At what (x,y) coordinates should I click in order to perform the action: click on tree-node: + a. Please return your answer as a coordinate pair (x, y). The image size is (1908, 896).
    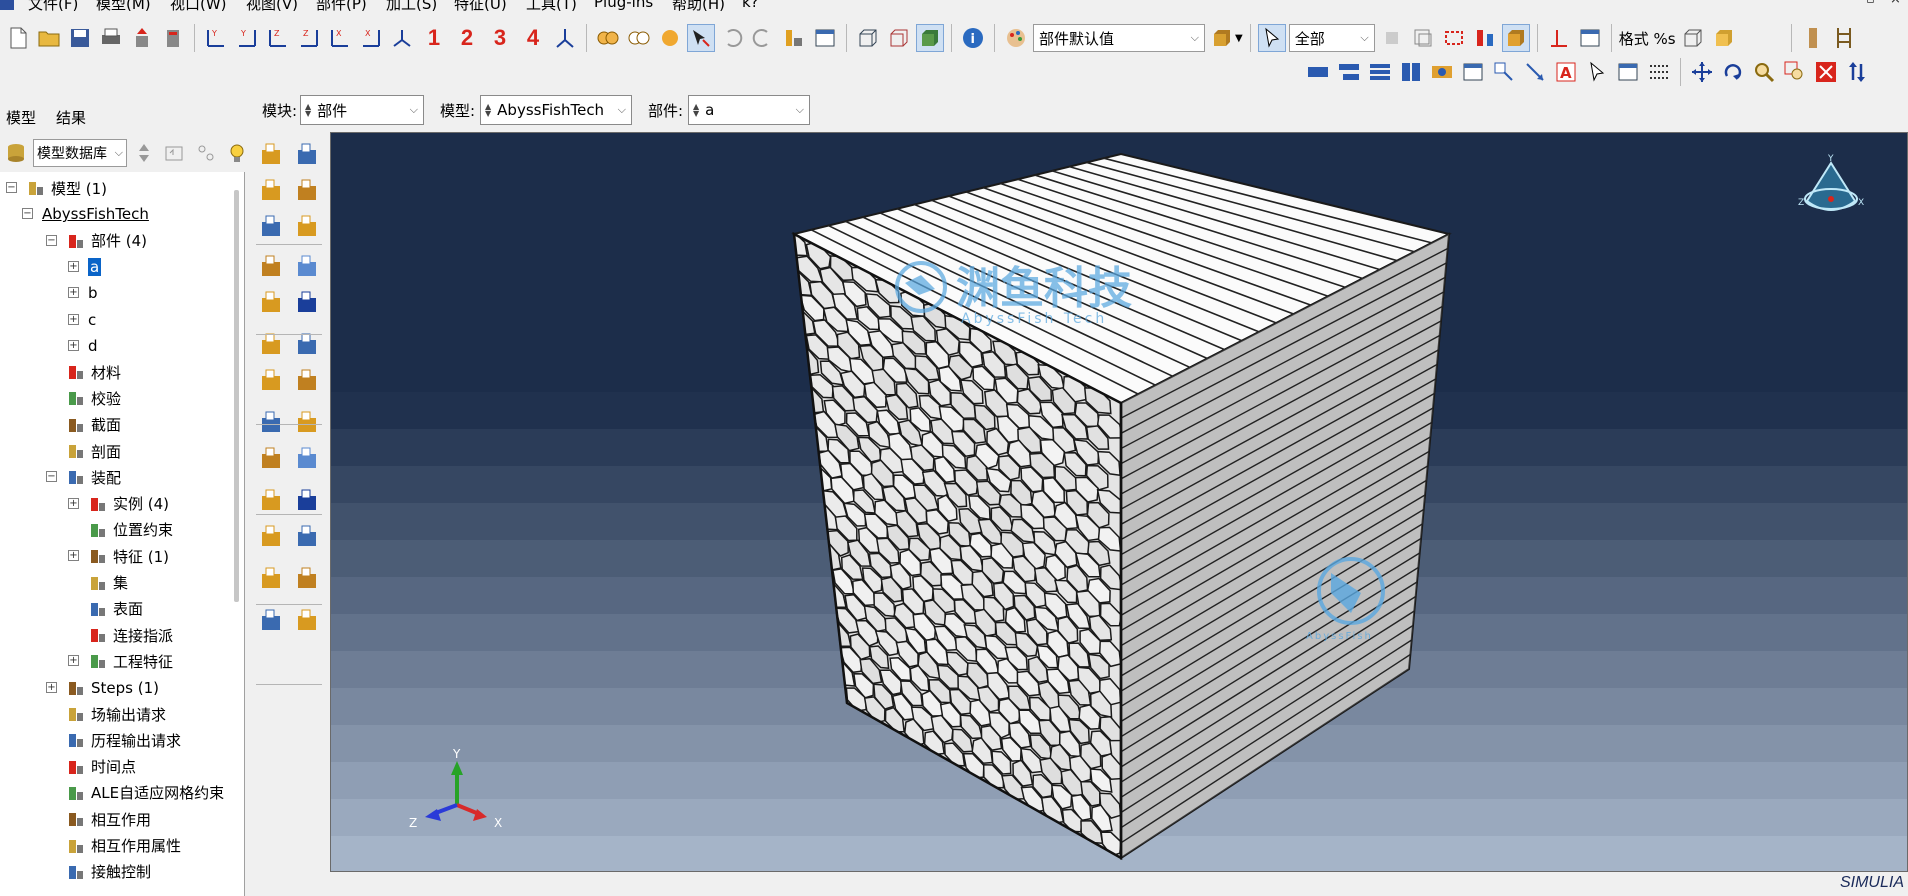
    Looking at the image, I should click on (85, 267).